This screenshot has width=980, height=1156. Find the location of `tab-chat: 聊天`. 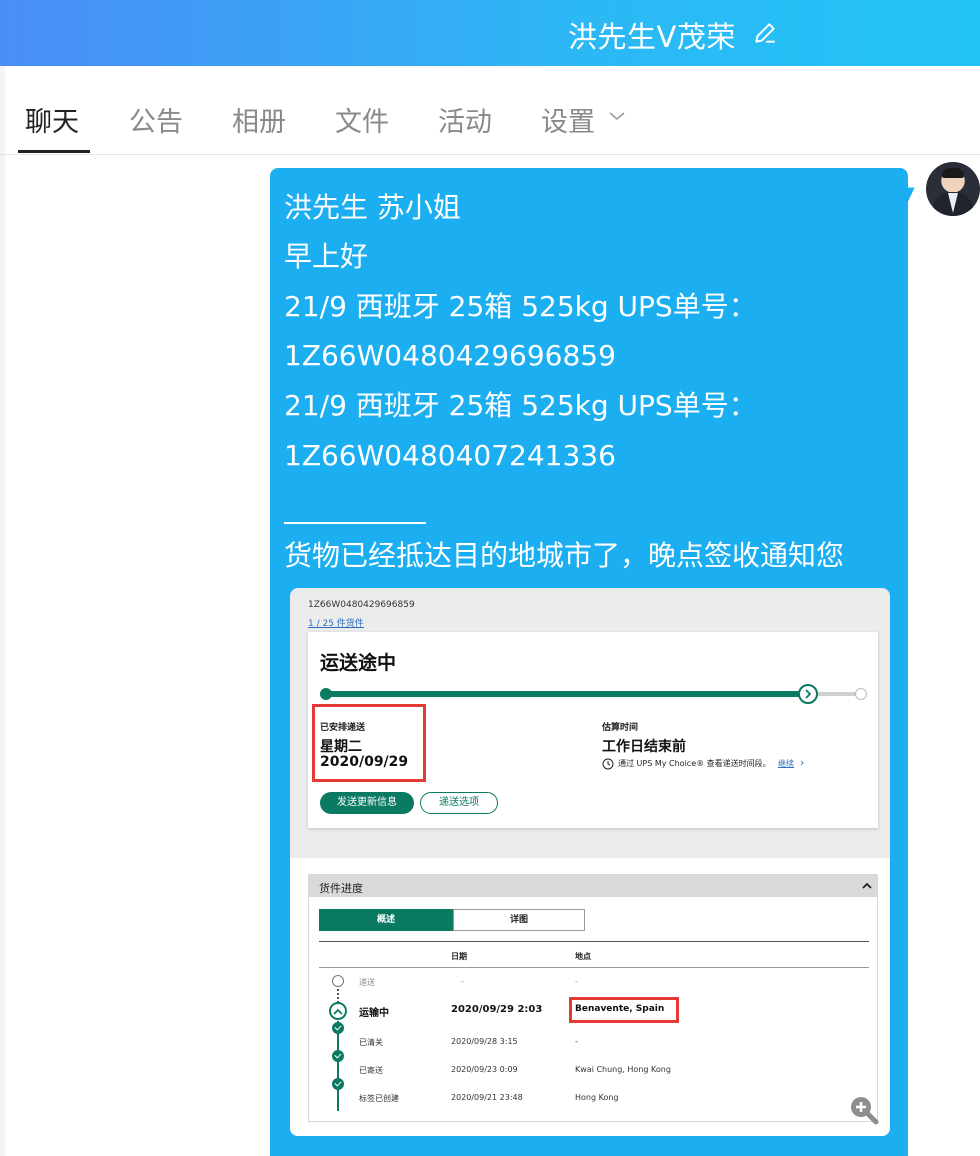

tab-chat: 聊天 is located at coordinates (52, 119).